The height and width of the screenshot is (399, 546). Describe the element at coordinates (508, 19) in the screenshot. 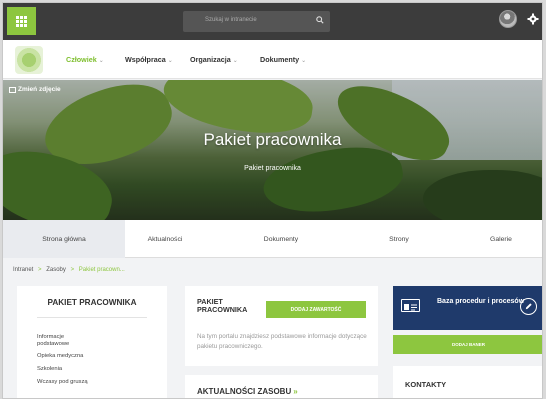

I see `user-avatar` at that location.